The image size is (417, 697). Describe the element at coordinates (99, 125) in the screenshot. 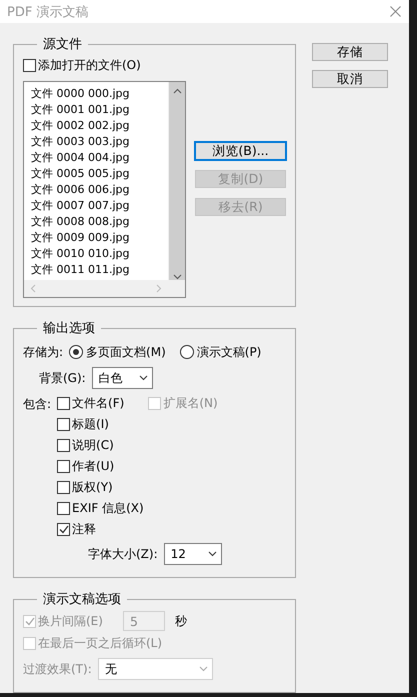

I see `list-item: 文件 0002 002.jpg` at that location.